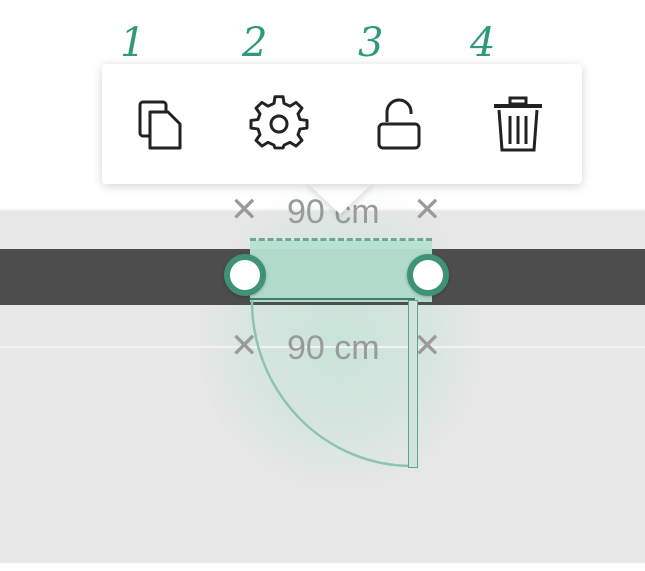  What do you see at coordinates (371, 43) in the screenshot?
I see `annotation-3: 3` at bounding box center [371, 43].